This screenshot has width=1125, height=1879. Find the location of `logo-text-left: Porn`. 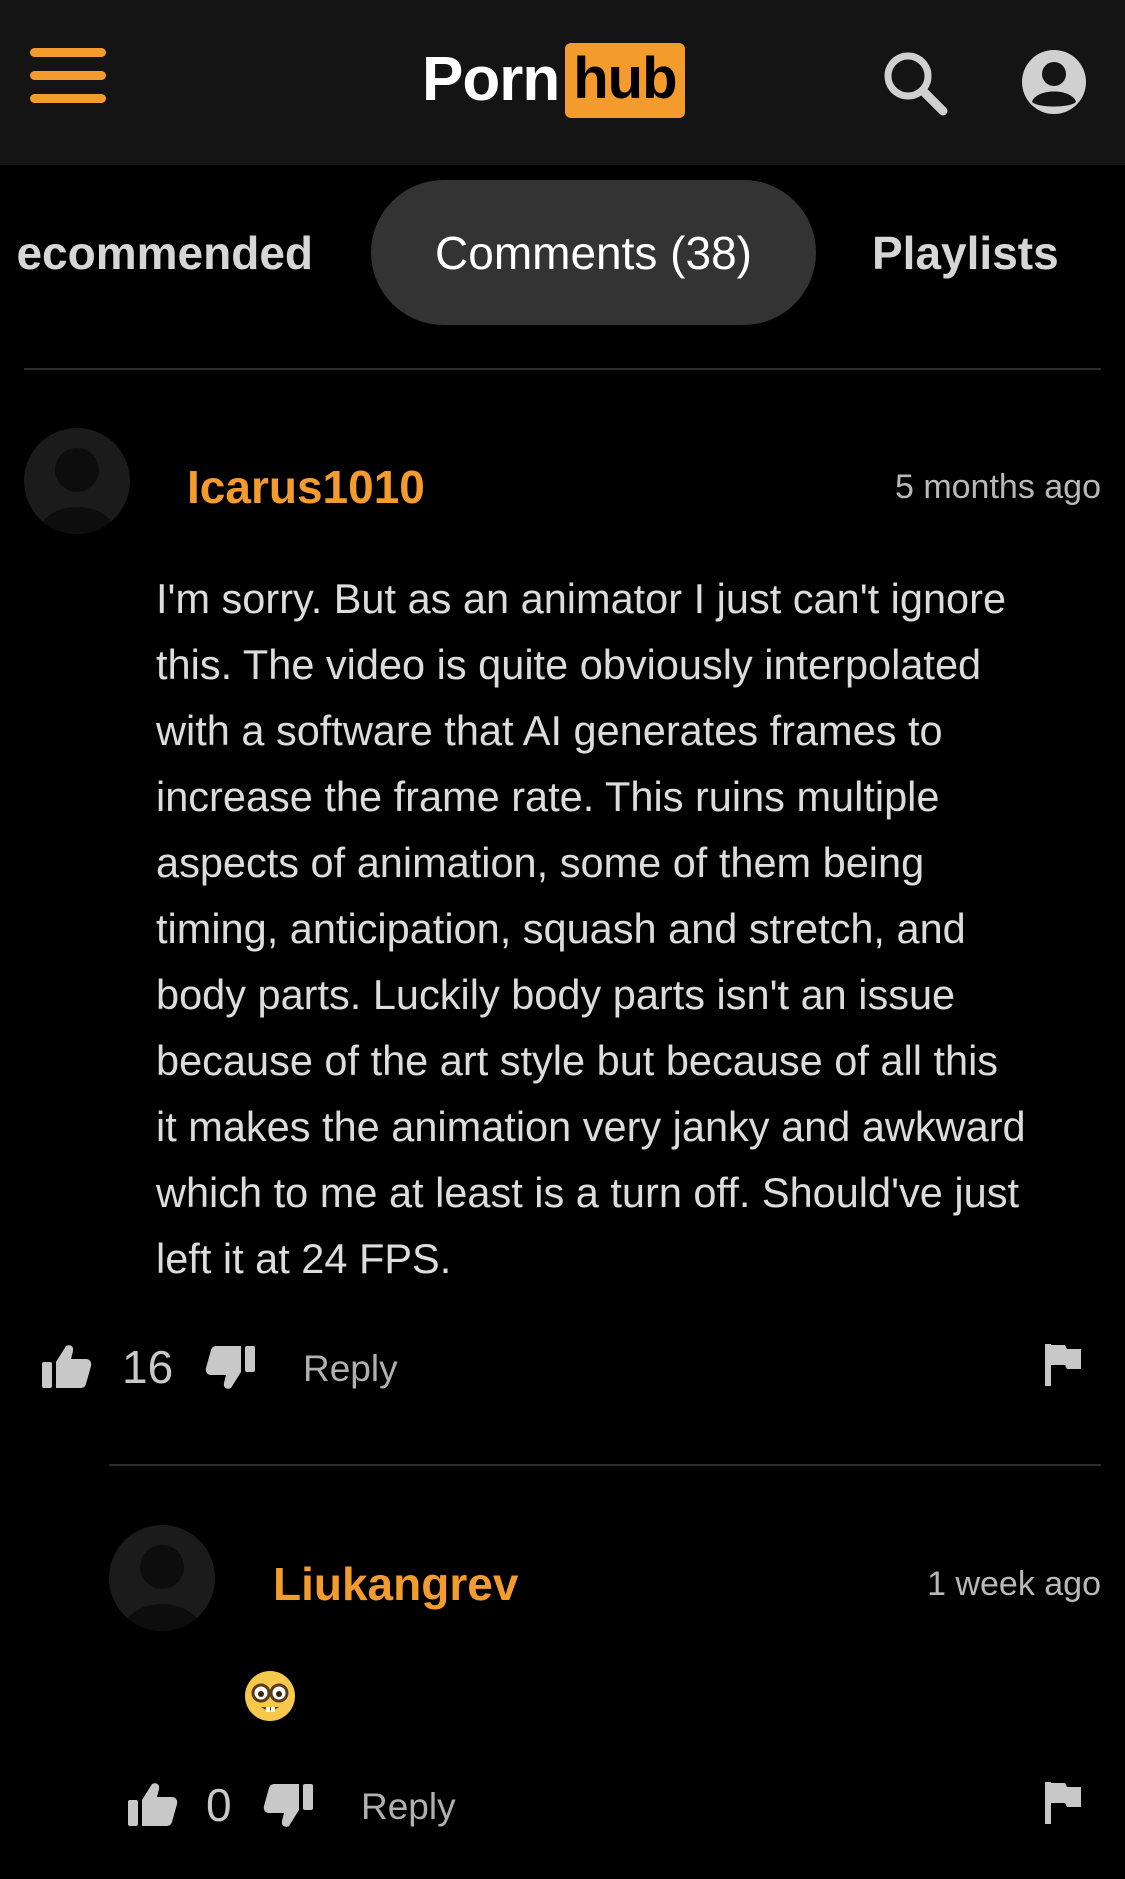

logo-text-left: Porn is located at coordinates (491, 79).